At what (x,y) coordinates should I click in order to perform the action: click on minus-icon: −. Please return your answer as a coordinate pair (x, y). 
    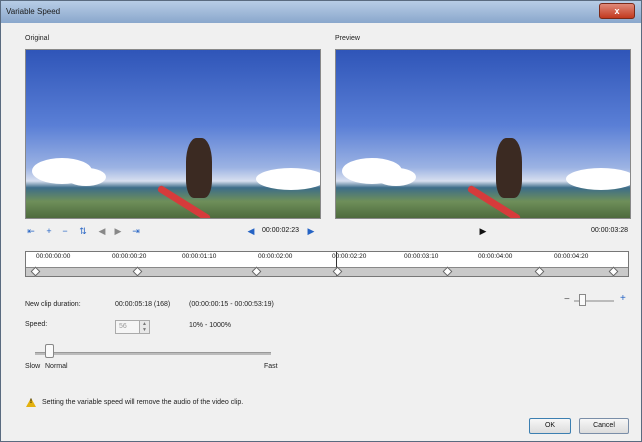
    Looking at the image, I should click on (567, 299).